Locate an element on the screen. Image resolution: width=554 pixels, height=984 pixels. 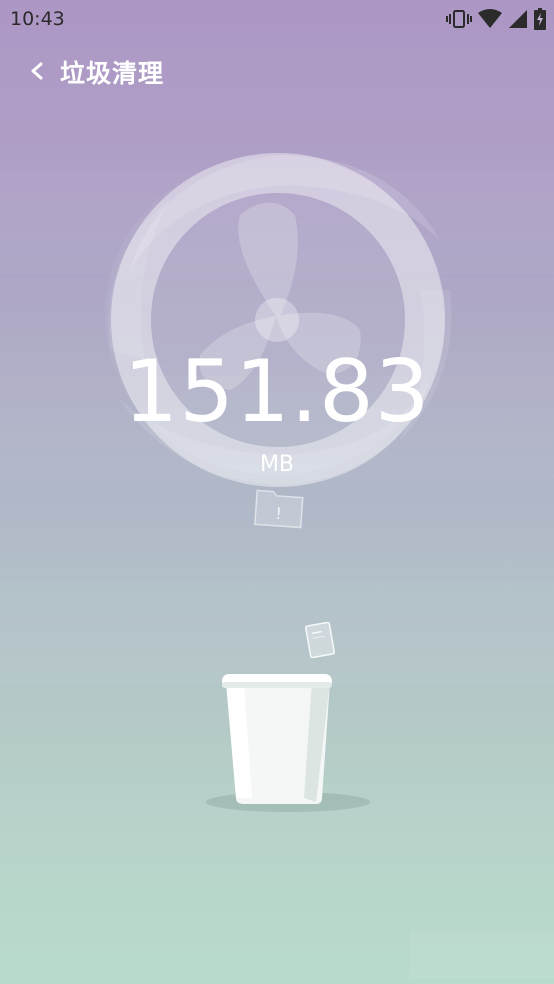
page-title: 垃圾清理 is located at coordinates (112, 73).